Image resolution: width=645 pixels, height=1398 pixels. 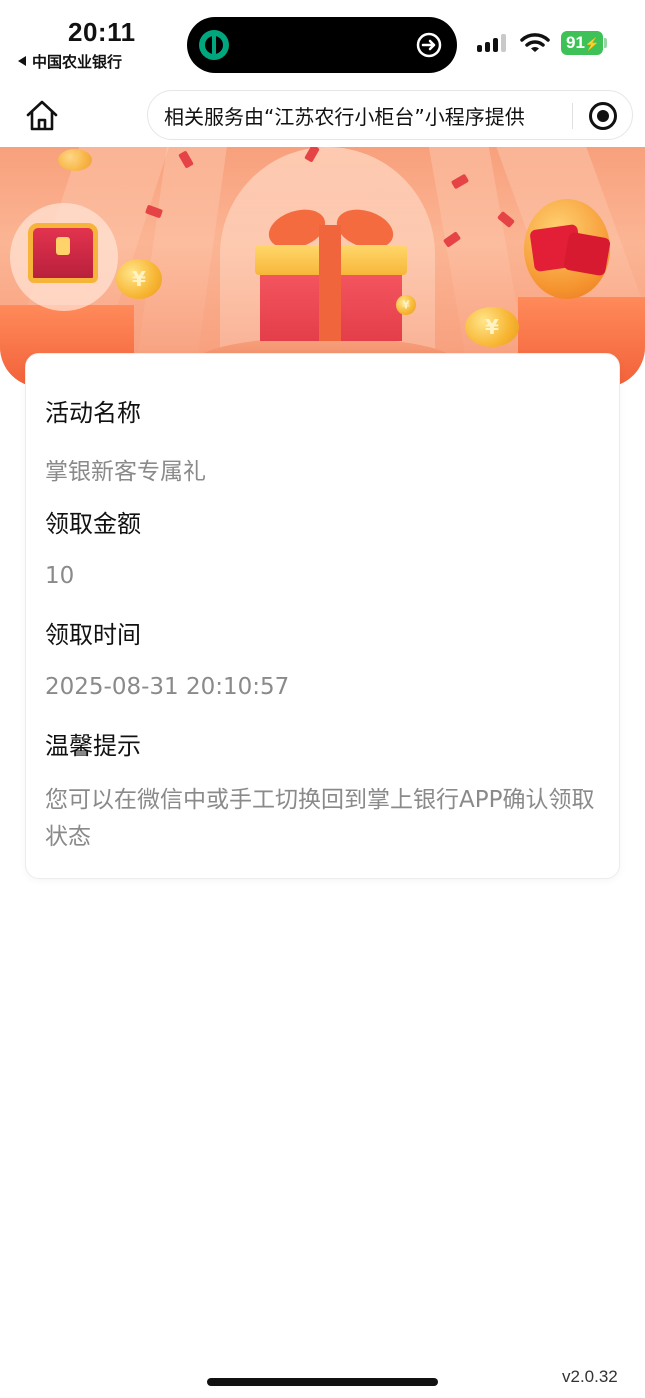 I want to click on abc-bank-logo-icon, so click(x=214, y=45).